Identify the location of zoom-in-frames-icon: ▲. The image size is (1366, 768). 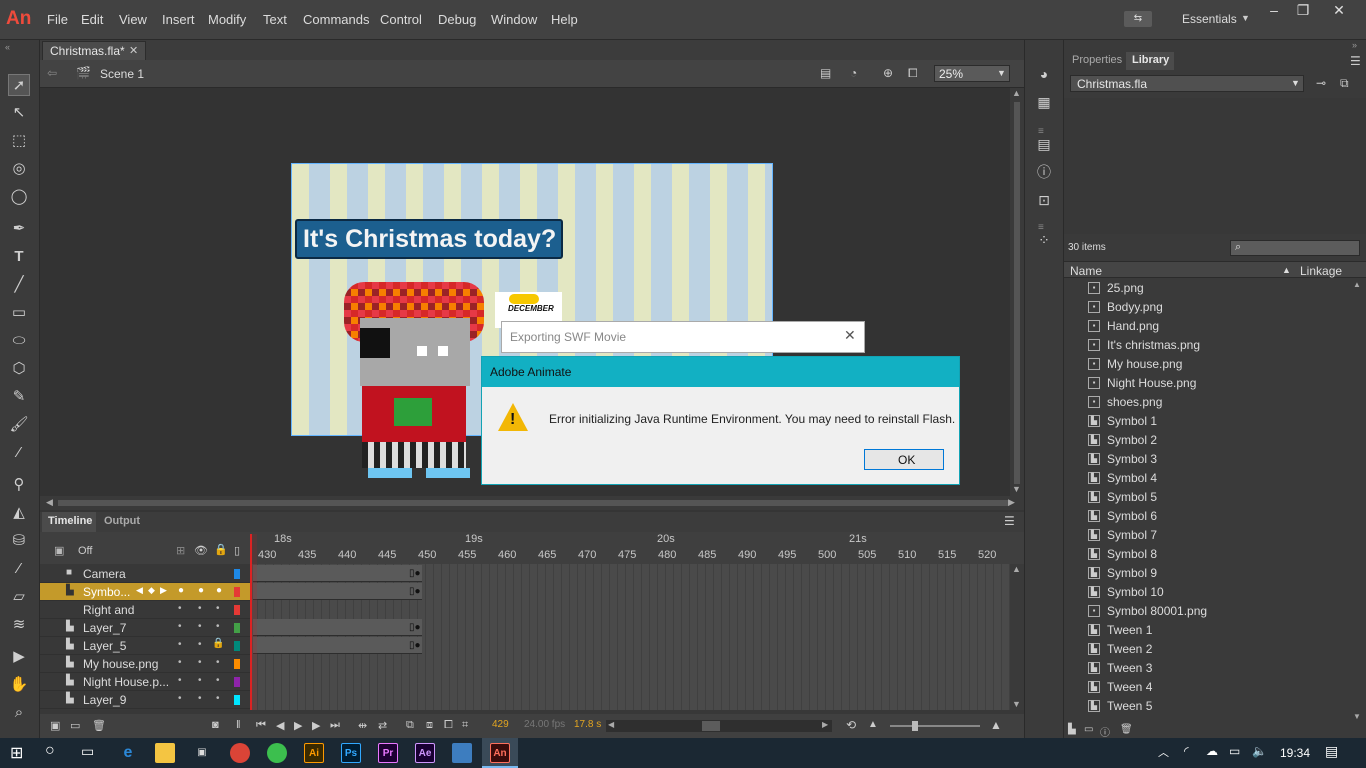
(996, 725).